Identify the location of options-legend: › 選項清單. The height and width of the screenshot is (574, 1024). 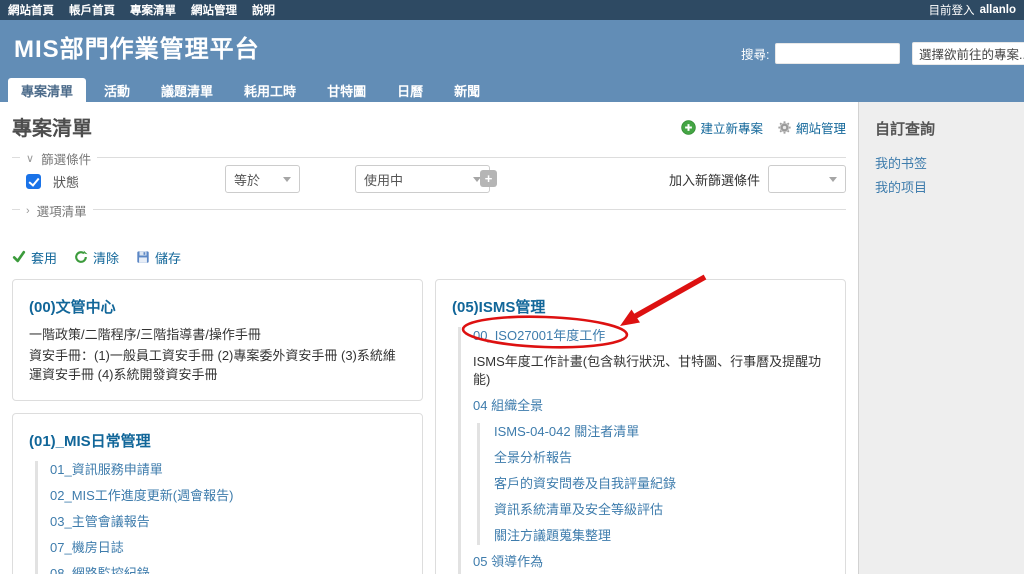
(56, 210).